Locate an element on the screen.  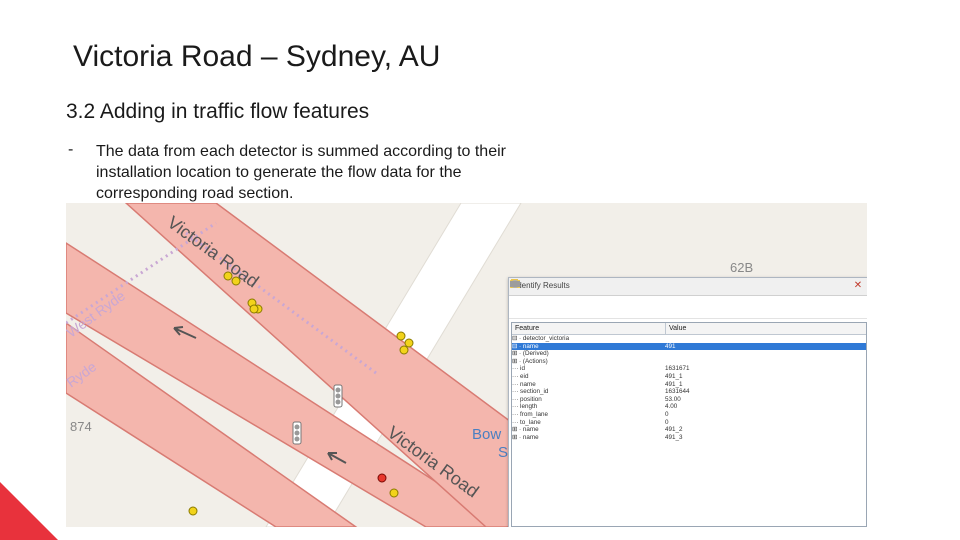
value-cell: 53.00 is located at coordinates (673, 399).